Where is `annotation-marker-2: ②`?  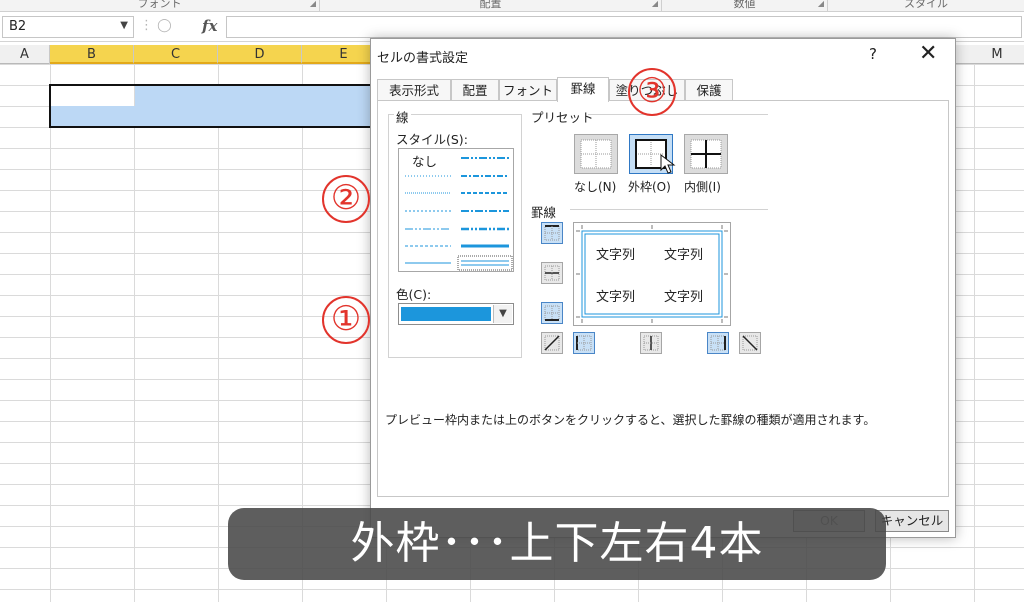
annotation-marker-2: ② is located at coordinates (346, 199).